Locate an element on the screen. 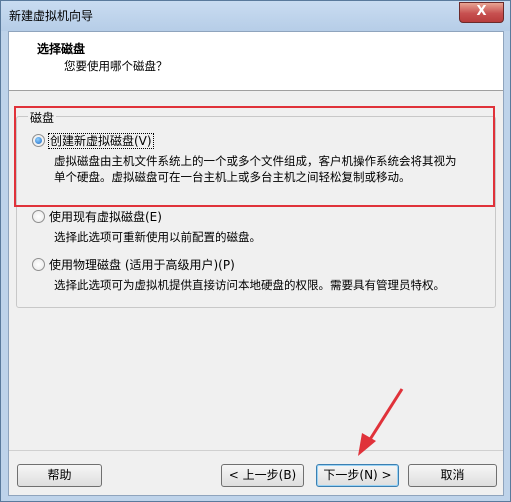  option-use-existing-description: 选择此选项可重新使用以前配置的磁盘。 is located at coordinates (157, 237).